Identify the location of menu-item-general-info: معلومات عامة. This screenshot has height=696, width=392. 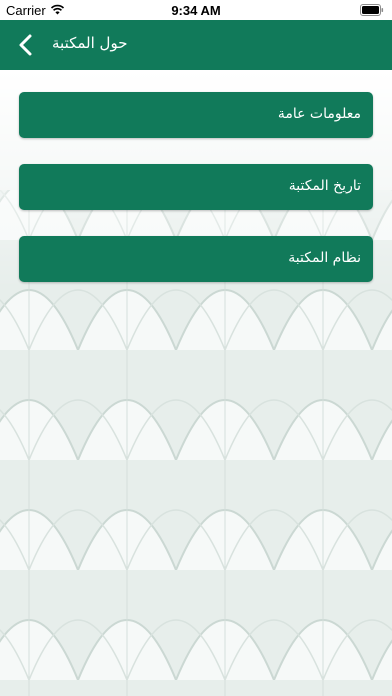
(196, 115).